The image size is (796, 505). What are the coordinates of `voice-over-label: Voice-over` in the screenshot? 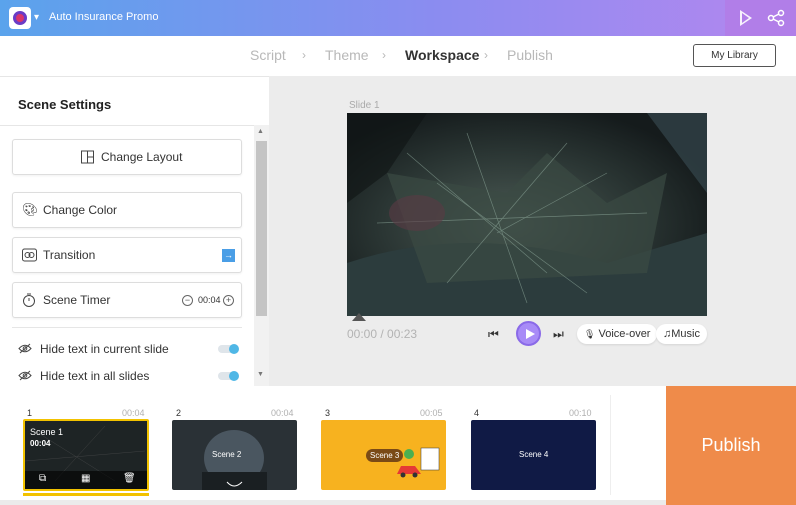 It's located at (624, 334).